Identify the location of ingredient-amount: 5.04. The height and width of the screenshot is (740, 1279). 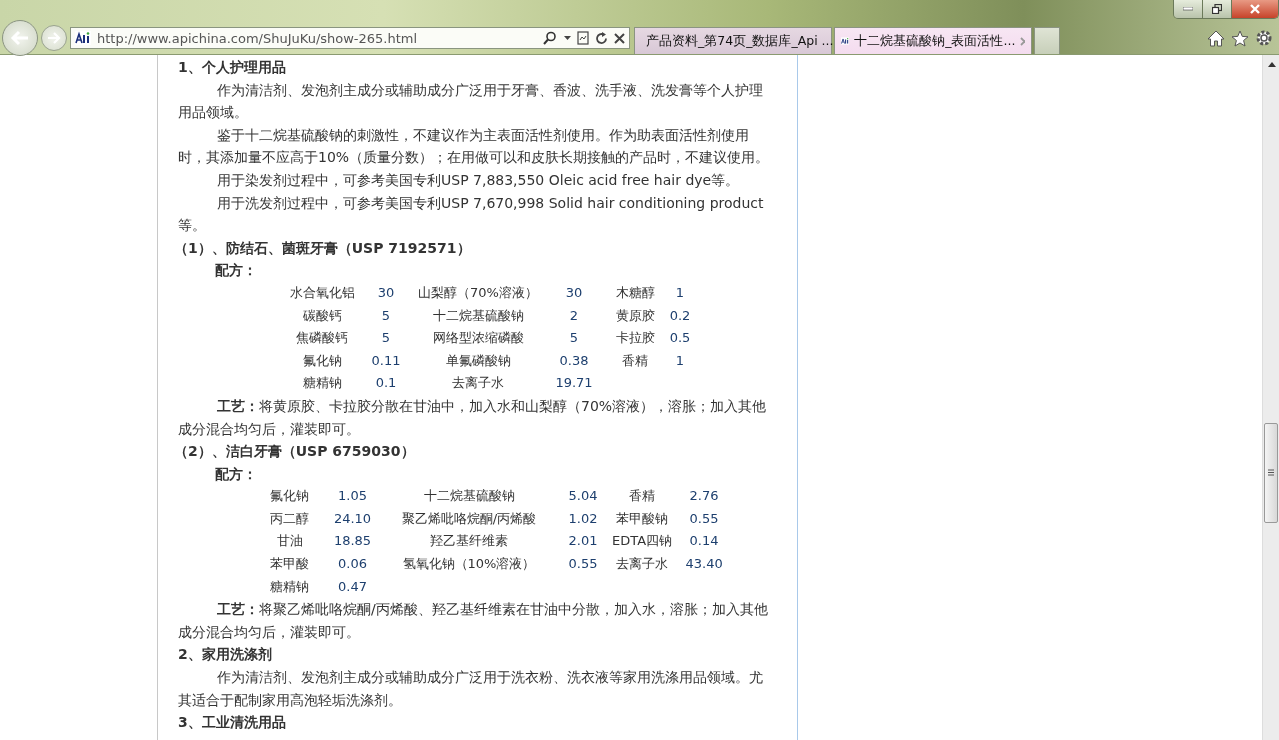
(583, 496).